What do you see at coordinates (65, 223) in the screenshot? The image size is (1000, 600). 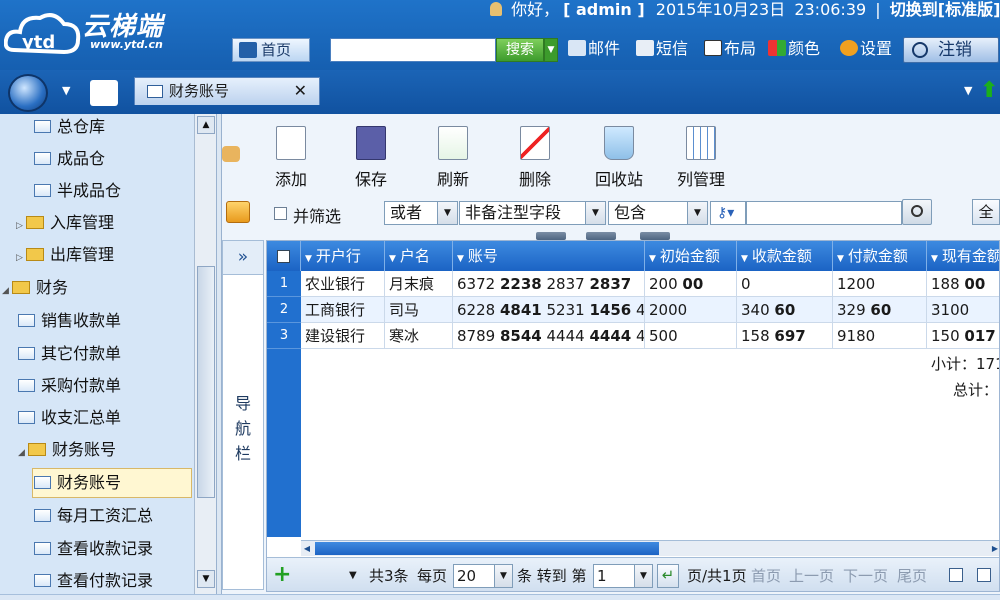 I see `sidebar-folder: ▷ 入库管理` at bounding box center [65, 223].